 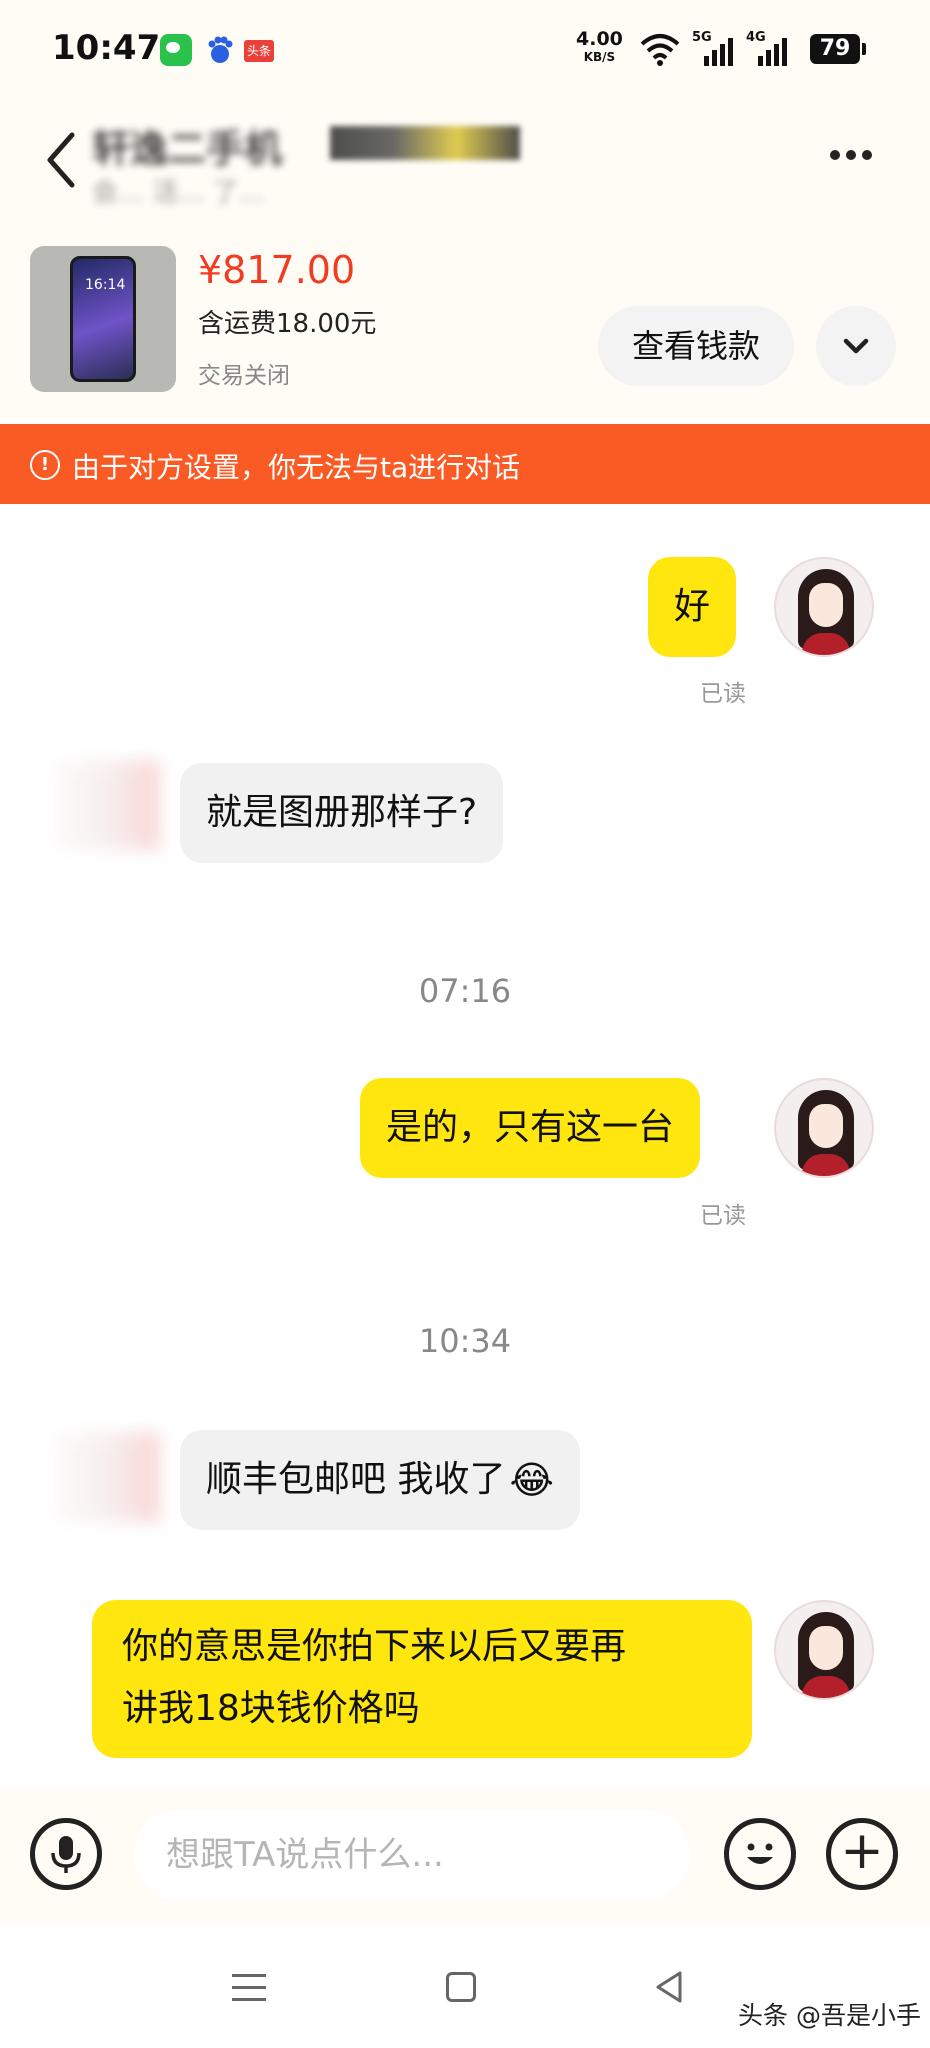 What do you see at coordinates (696, 346) in the screenshot?
I see `view-funds-button: 查看钱款` at bounding box center [696, 346].